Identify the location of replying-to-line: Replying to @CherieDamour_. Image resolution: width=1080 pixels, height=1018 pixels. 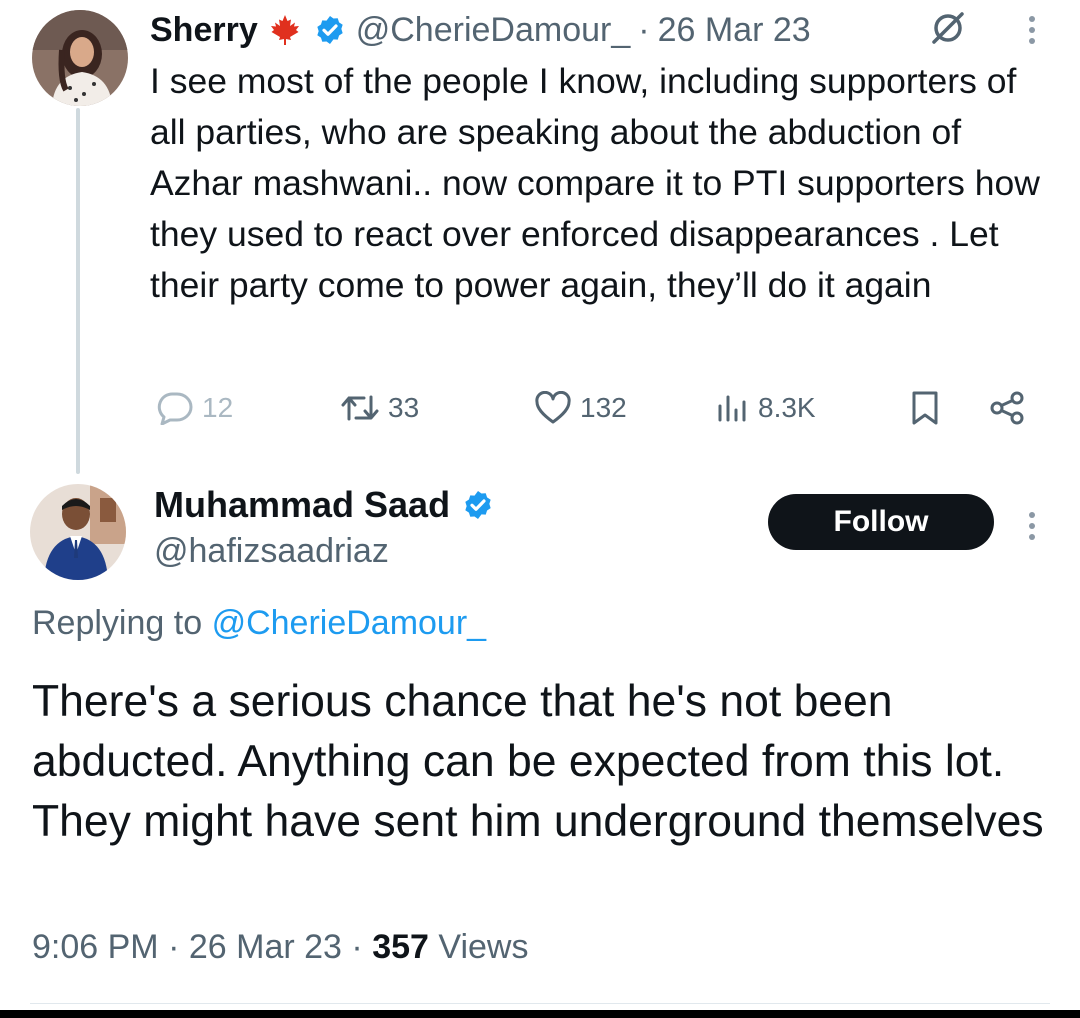
(259, 623).